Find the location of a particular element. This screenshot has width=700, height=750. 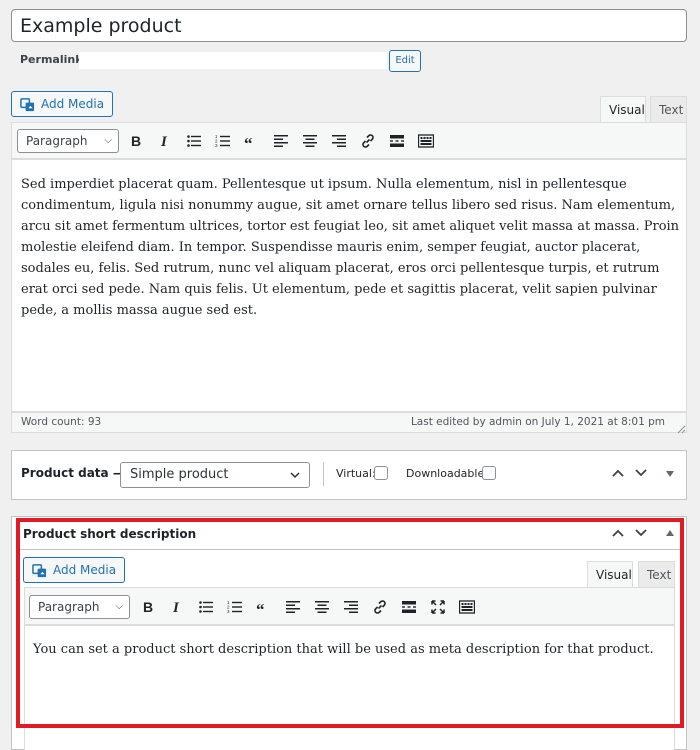

tab-text: Text is located at coordinates (668, 109).